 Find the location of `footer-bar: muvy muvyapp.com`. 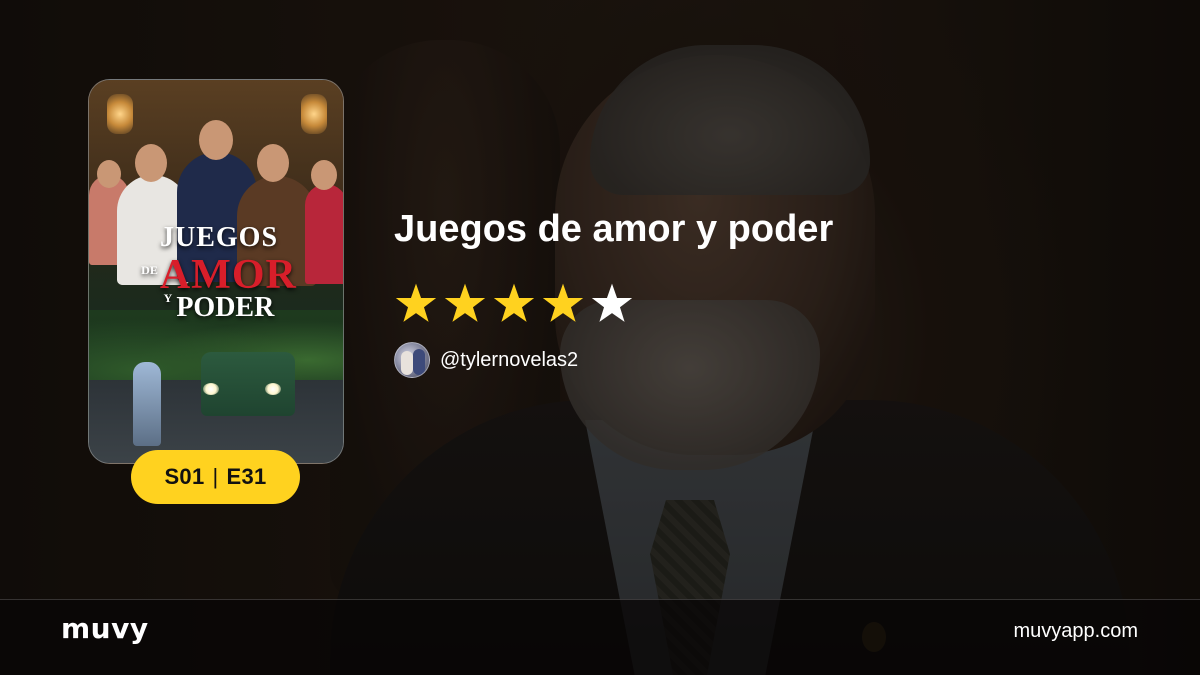

footer-bar: muvy muvyapp.com is located at coordinates (600, 637).